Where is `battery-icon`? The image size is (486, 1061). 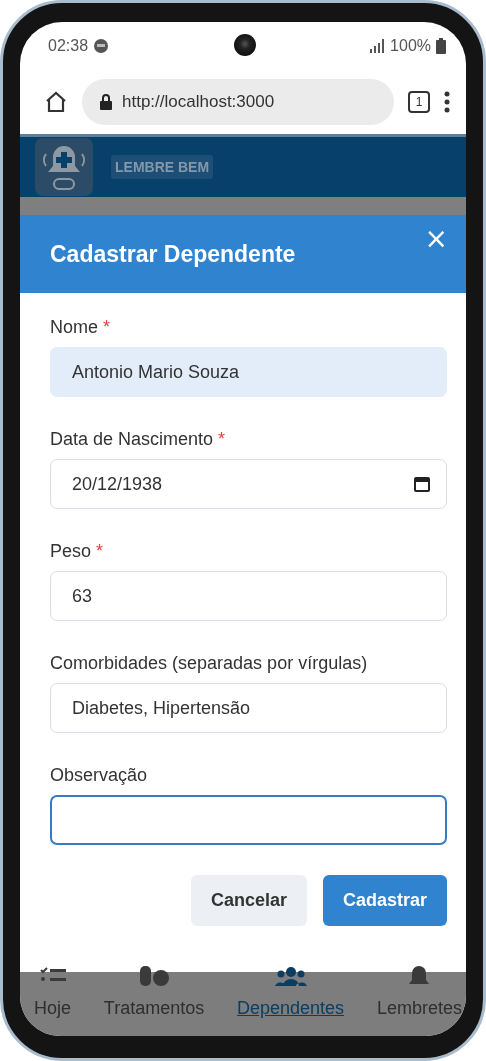
battery-icon is located at coordinates (441, 46).